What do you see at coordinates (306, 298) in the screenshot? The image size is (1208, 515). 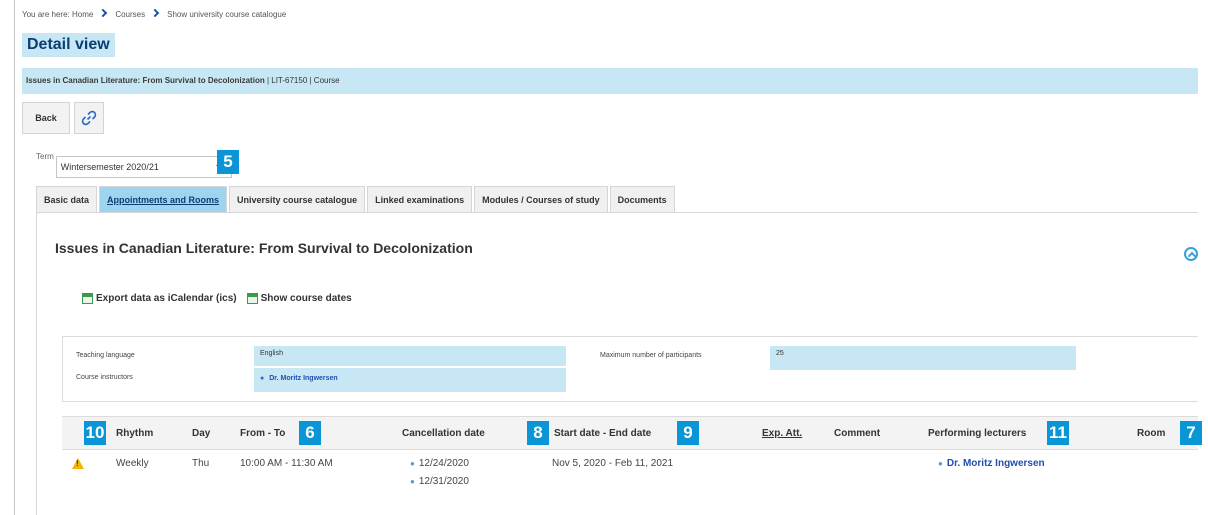 I see `show-course-dates-label: Show course dates` at bounding box center [306, 298].